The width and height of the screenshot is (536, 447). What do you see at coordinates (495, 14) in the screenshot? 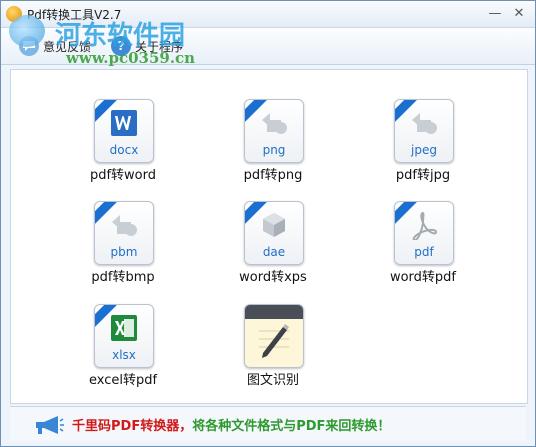
I see `minimize-button: —` at bounding box center [495, 14].